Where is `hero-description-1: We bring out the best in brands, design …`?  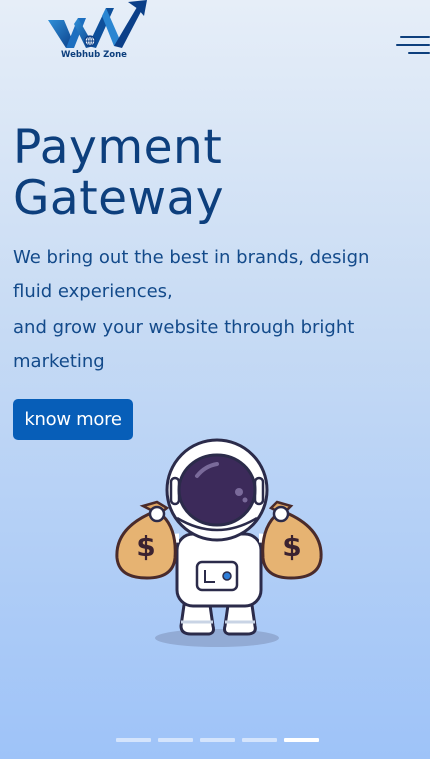 hero-description-1: We bring out the best in brands, design … is located at coordinates (191, 274).